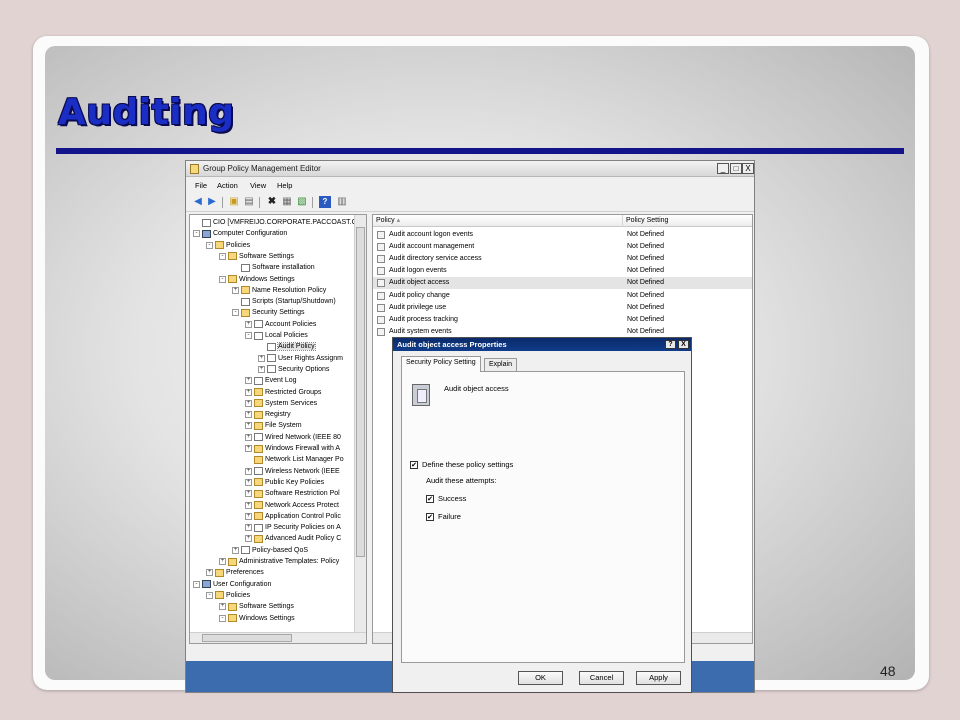 This screenshot has width=960, height=720. Describe the element at coordinates (275, 222) in the screenshot. I see `tree-item: CIO [VMFREIJO.CORPORATE.PACCOAST.C` at that location.